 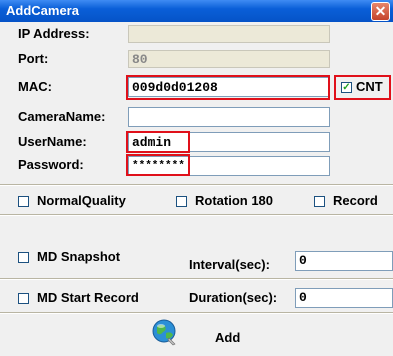 I want to click on username-label: UserName:, so click(x=52, y=141).